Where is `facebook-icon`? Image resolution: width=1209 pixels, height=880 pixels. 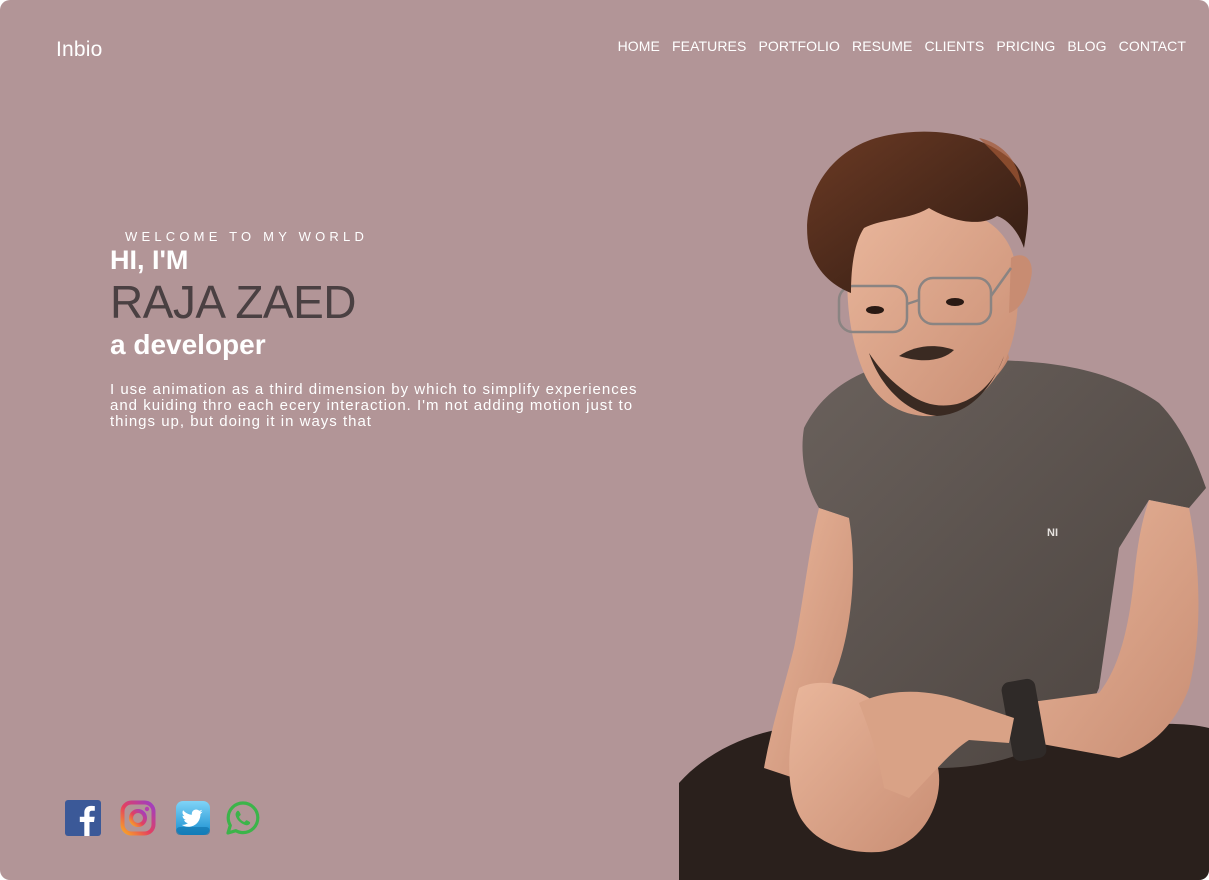 facebook-icon is located at coordinates (83, 818).